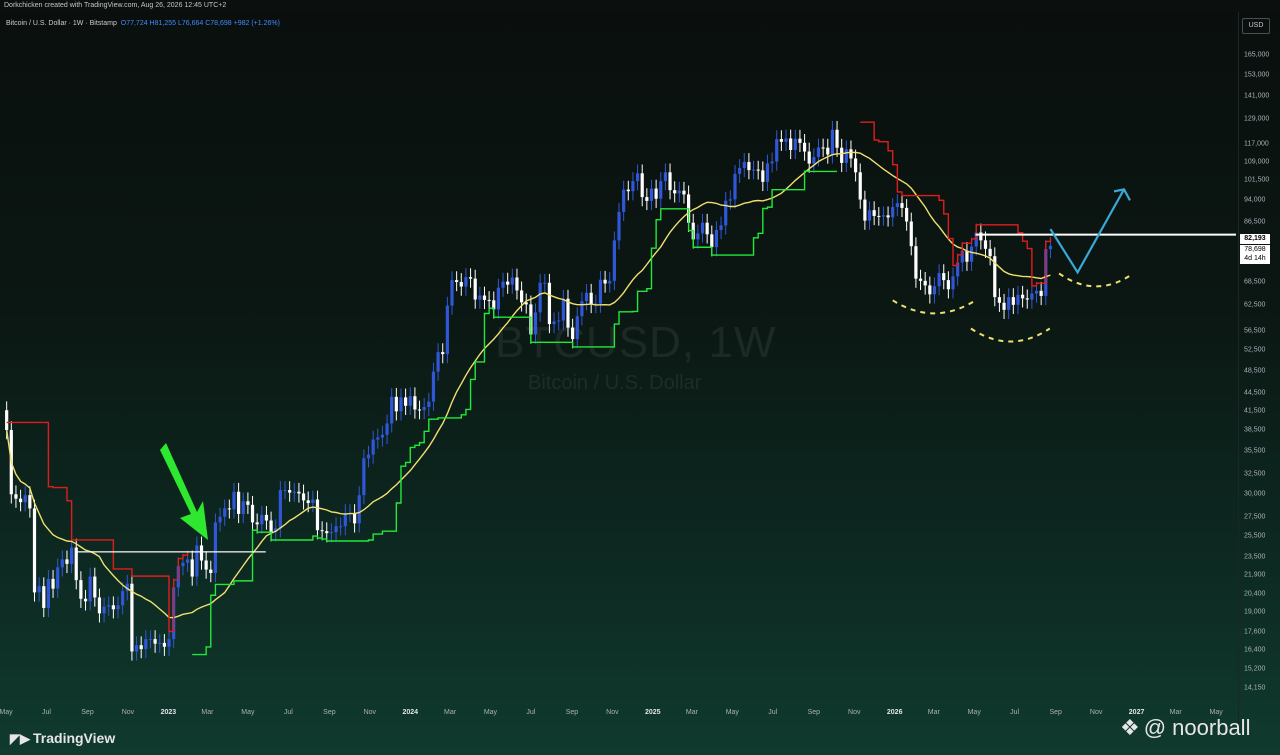  What do you see at coordinates (1197, 727) in the screenshot?
I see `author-handle: @ noorball` at bounding box center [1197, 727].